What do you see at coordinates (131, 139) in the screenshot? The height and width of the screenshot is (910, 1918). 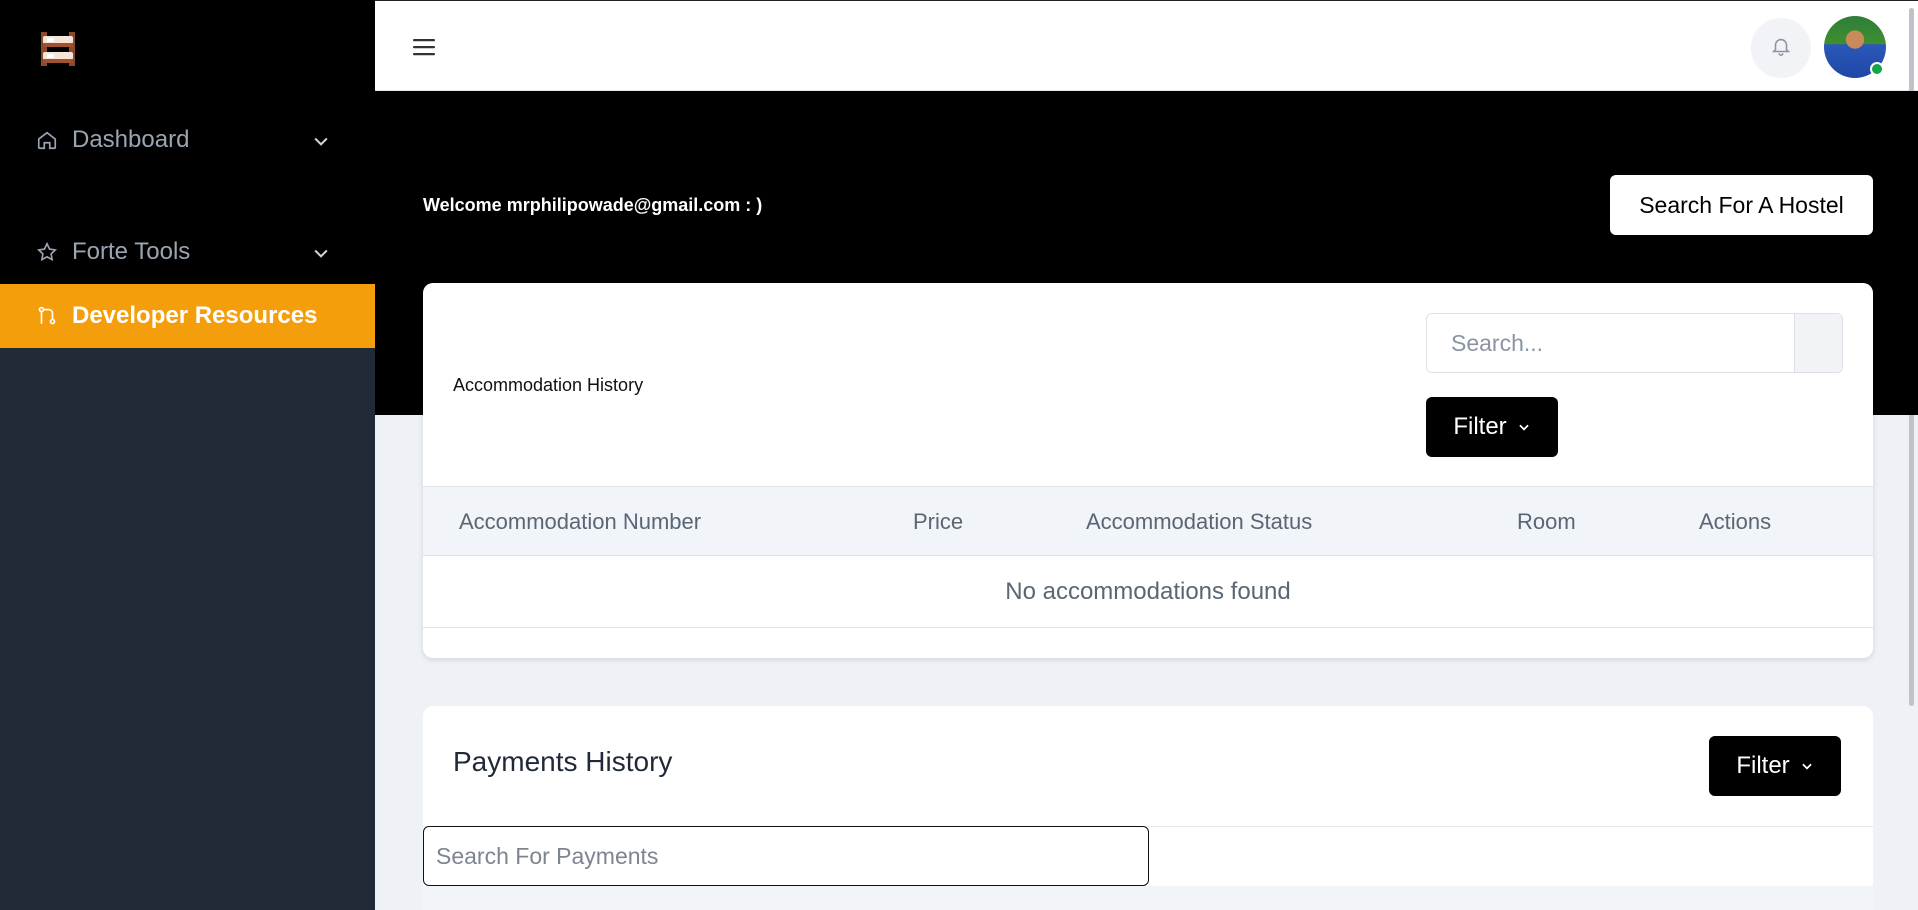 I see `sidebar-item-label: Dashboard` at bounding box center [131, 139].